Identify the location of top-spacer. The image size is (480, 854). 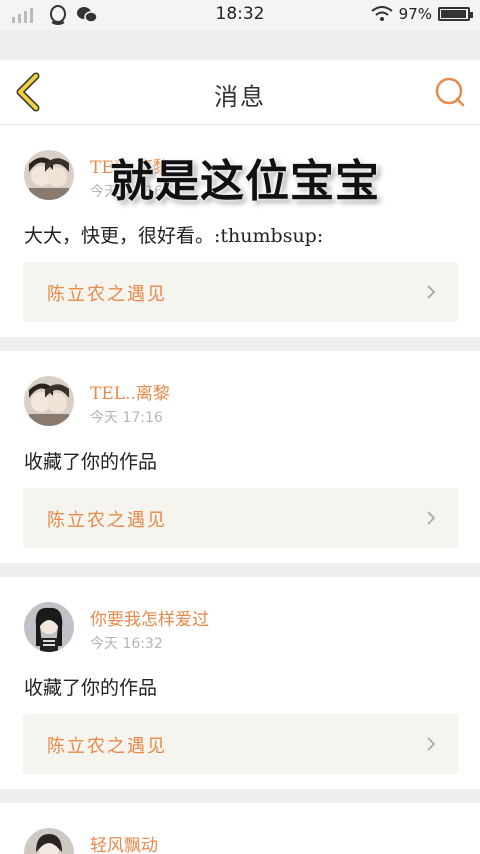
(240, 45).